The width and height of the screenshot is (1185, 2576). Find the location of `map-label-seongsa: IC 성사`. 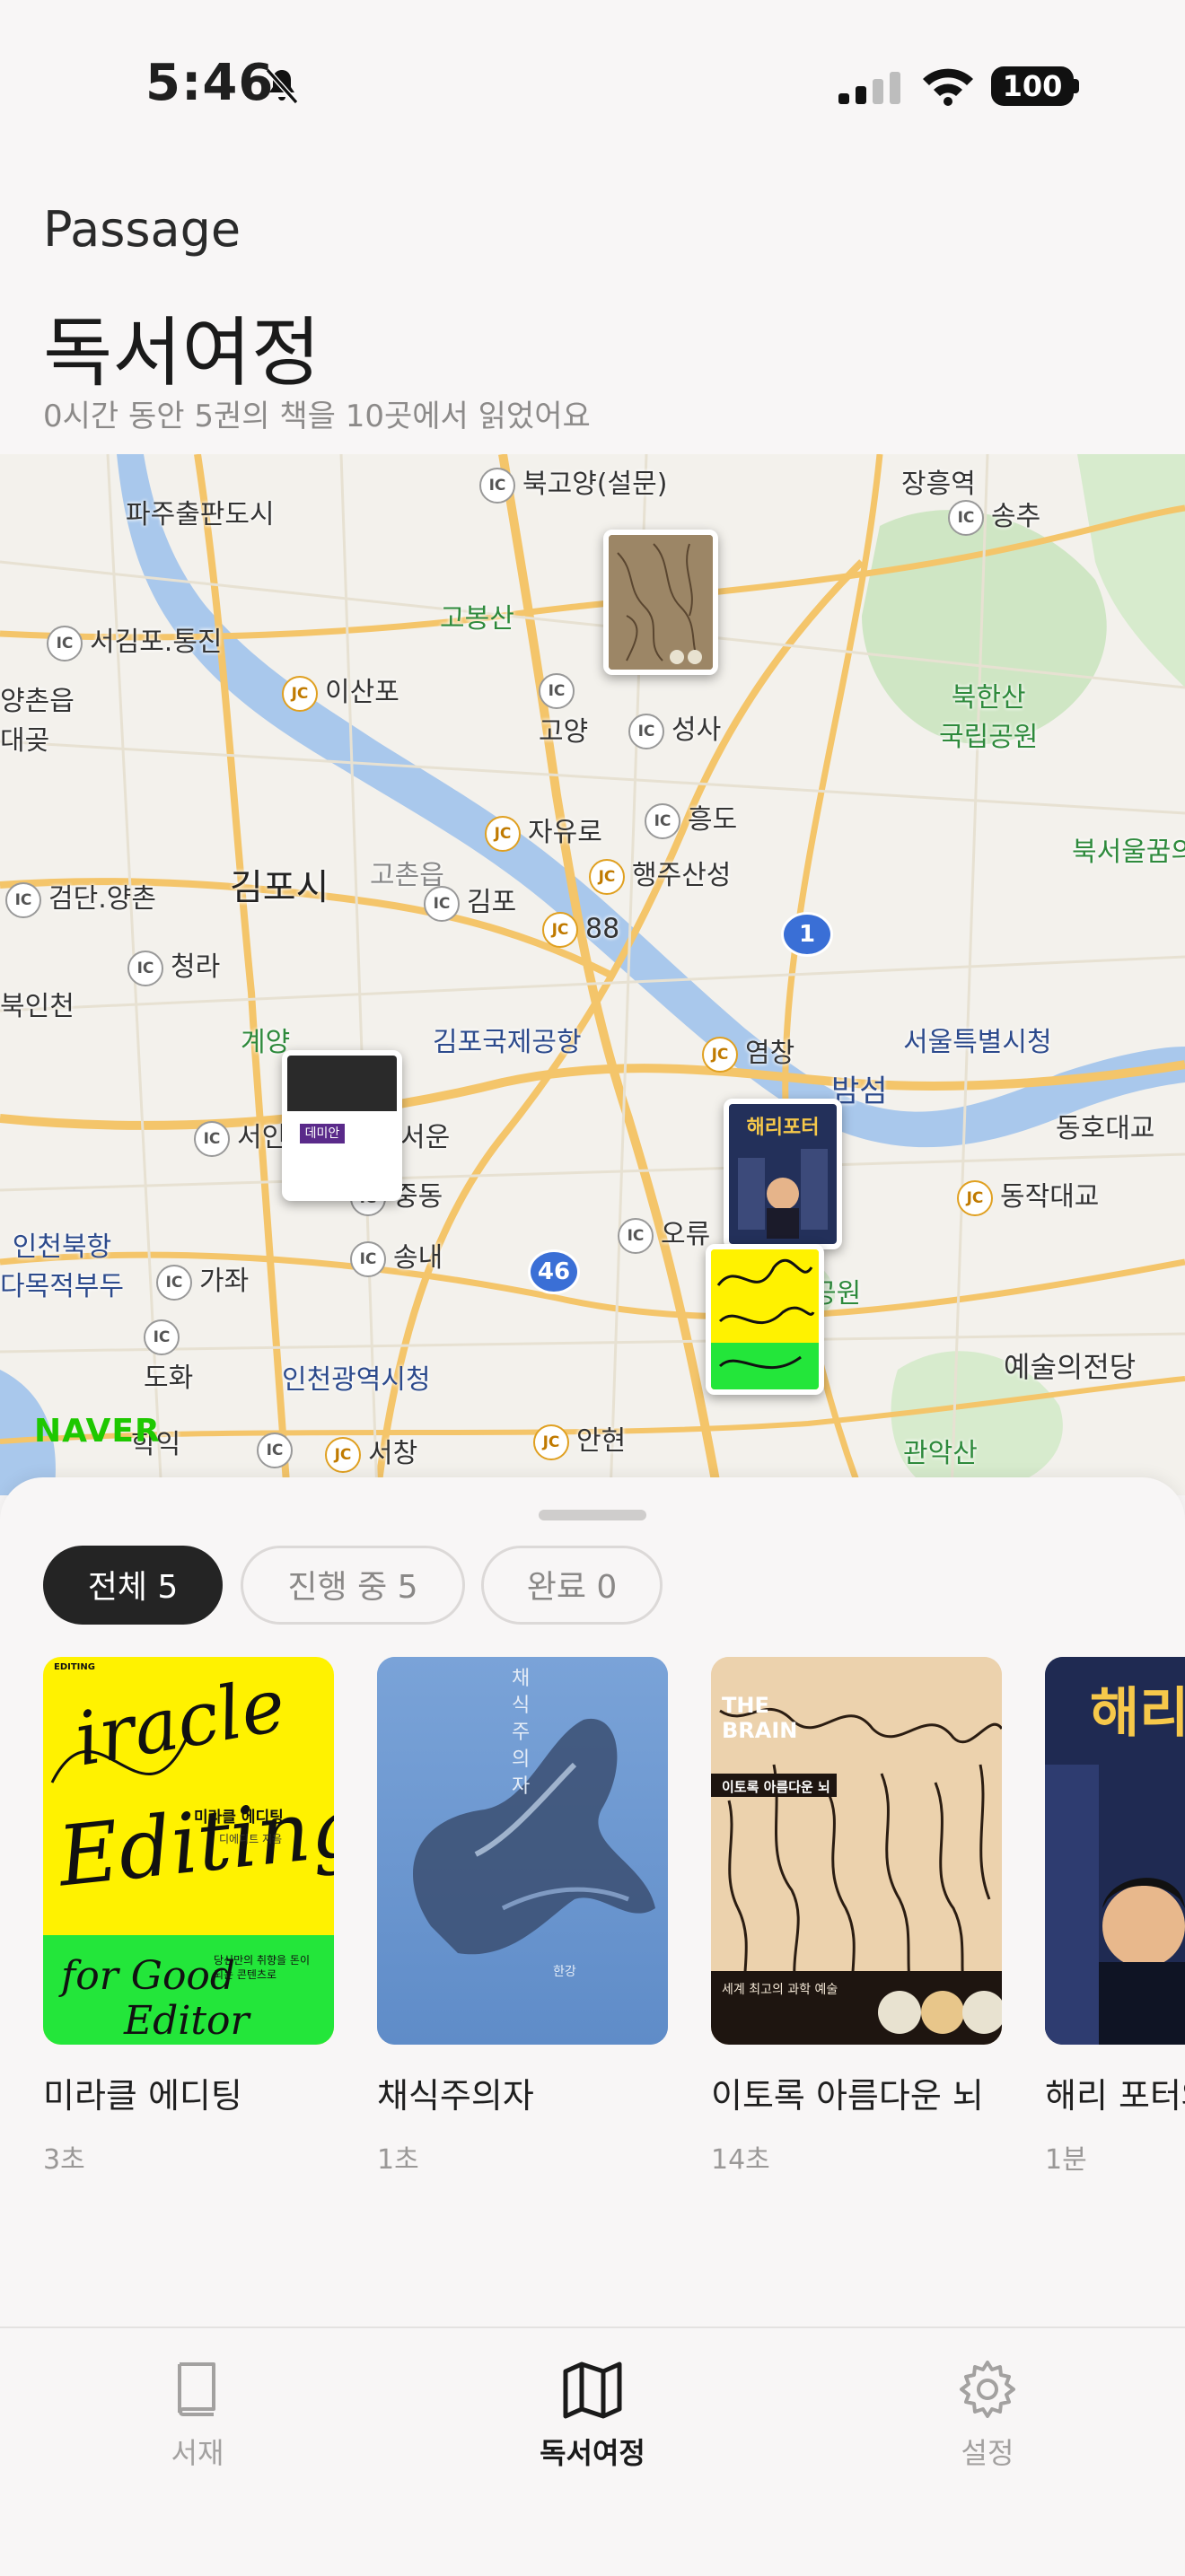

map-label-seongsa: IC 성사 is located at coordinates (674, 728).